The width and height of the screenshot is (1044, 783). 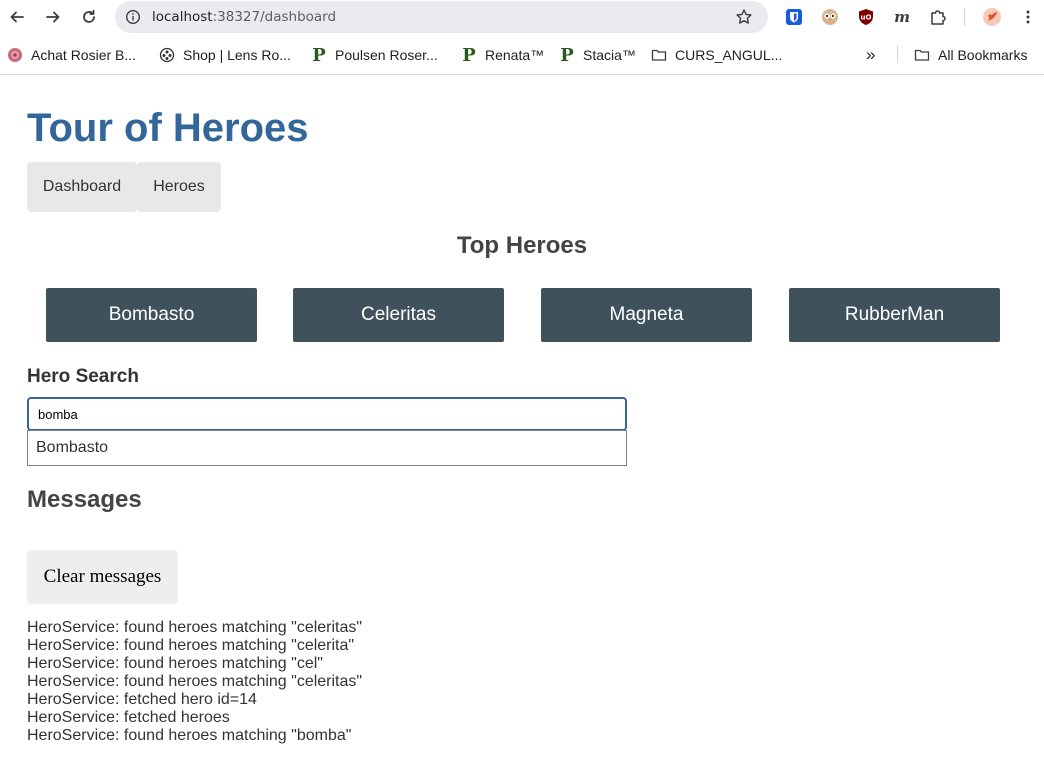 What do you see at coordinates (441, 17) in the screenshot?
I see `address-bar: localhost:38327/dashboard` at bounding box center [441, 17].